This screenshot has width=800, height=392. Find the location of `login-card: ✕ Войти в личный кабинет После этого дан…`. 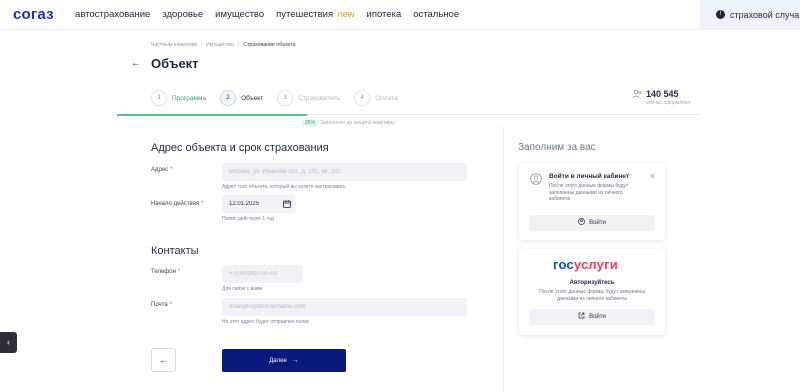

login-card: ✕ Войти в личный кабинет После этого дан… is located at coordinates (592, 201).